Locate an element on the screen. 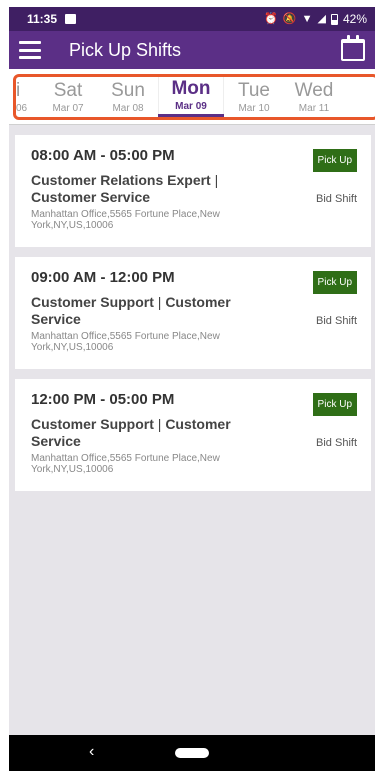 This screenshot has width=375, height=771. system-nav-bar: ‹ is located at coordinates (192, 753).